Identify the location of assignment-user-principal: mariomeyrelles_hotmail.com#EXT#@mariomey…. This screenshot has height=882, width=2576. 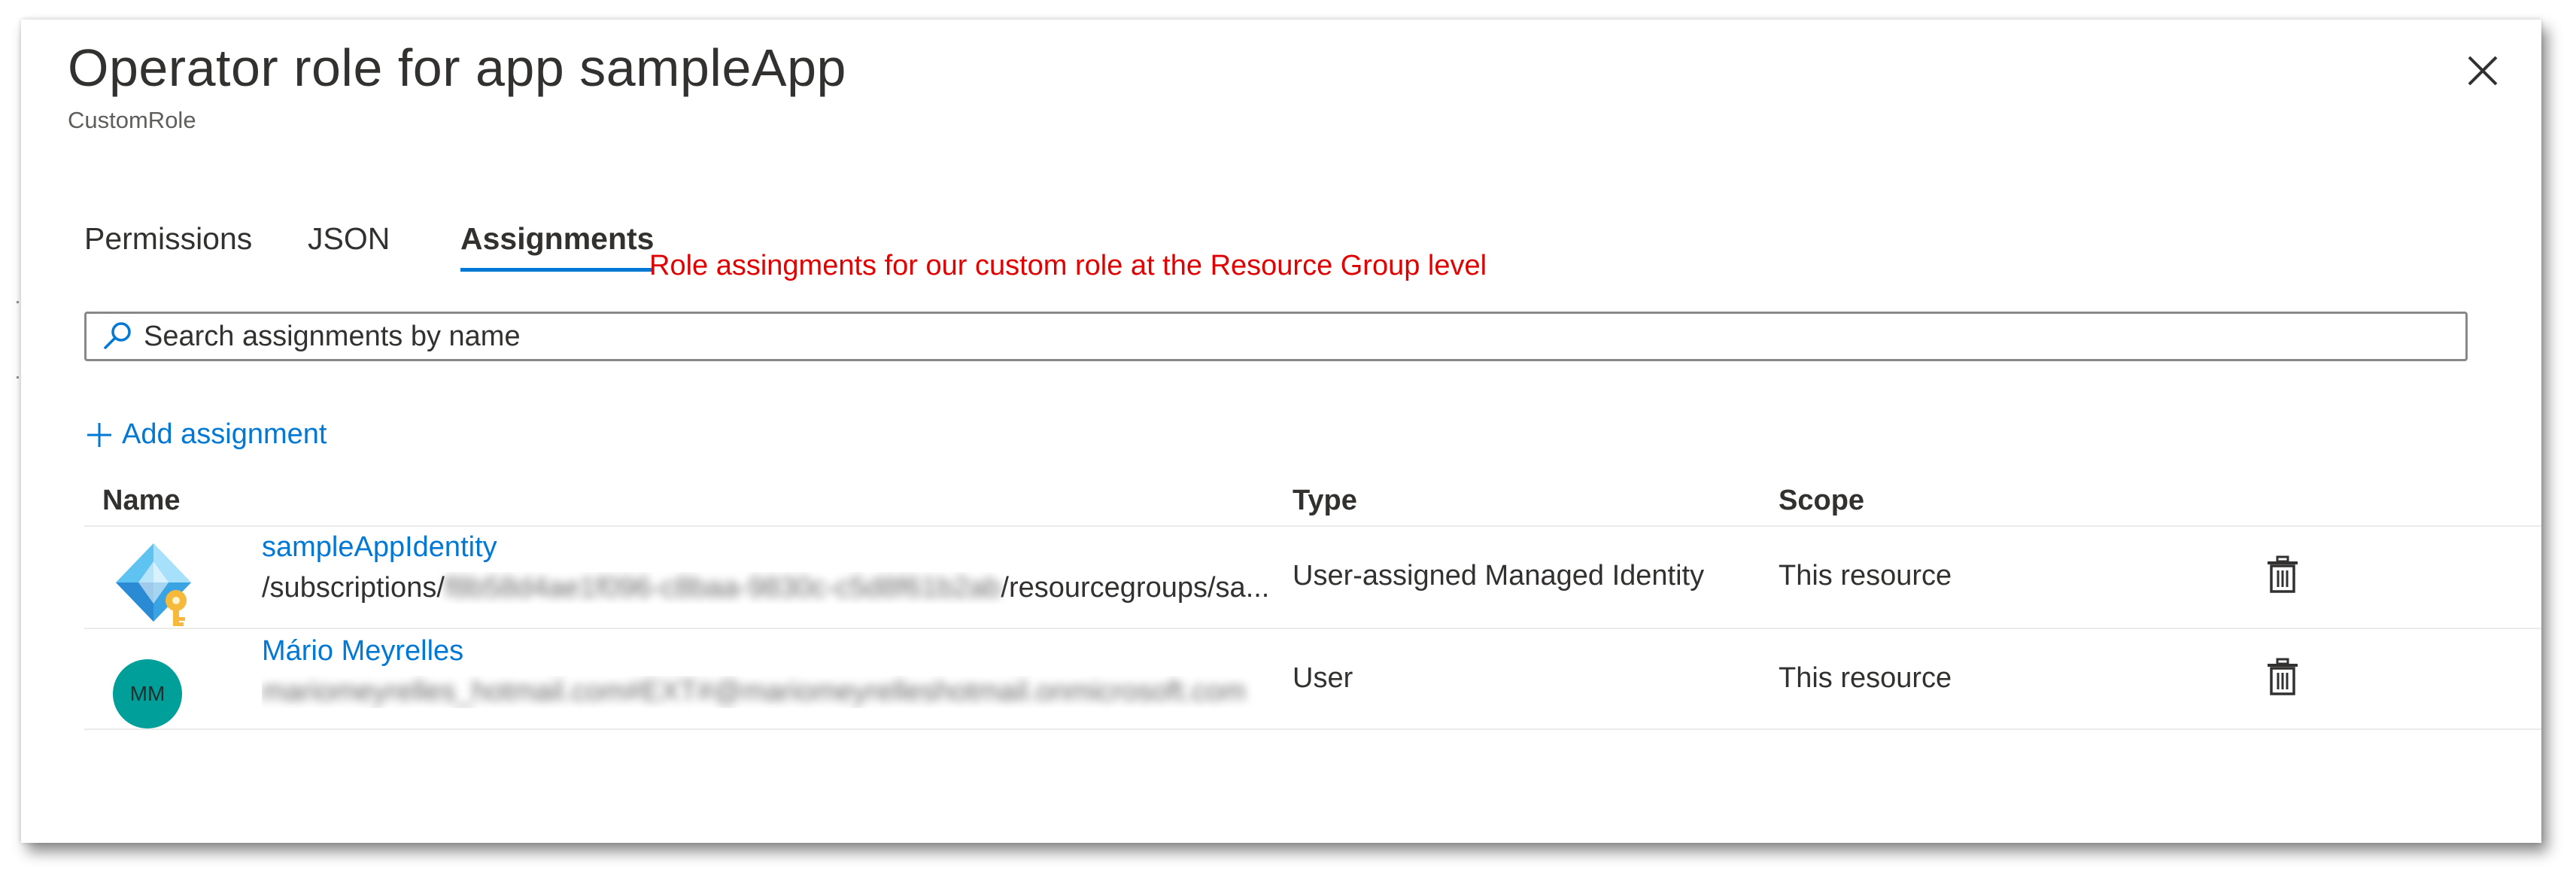
(766, 692).